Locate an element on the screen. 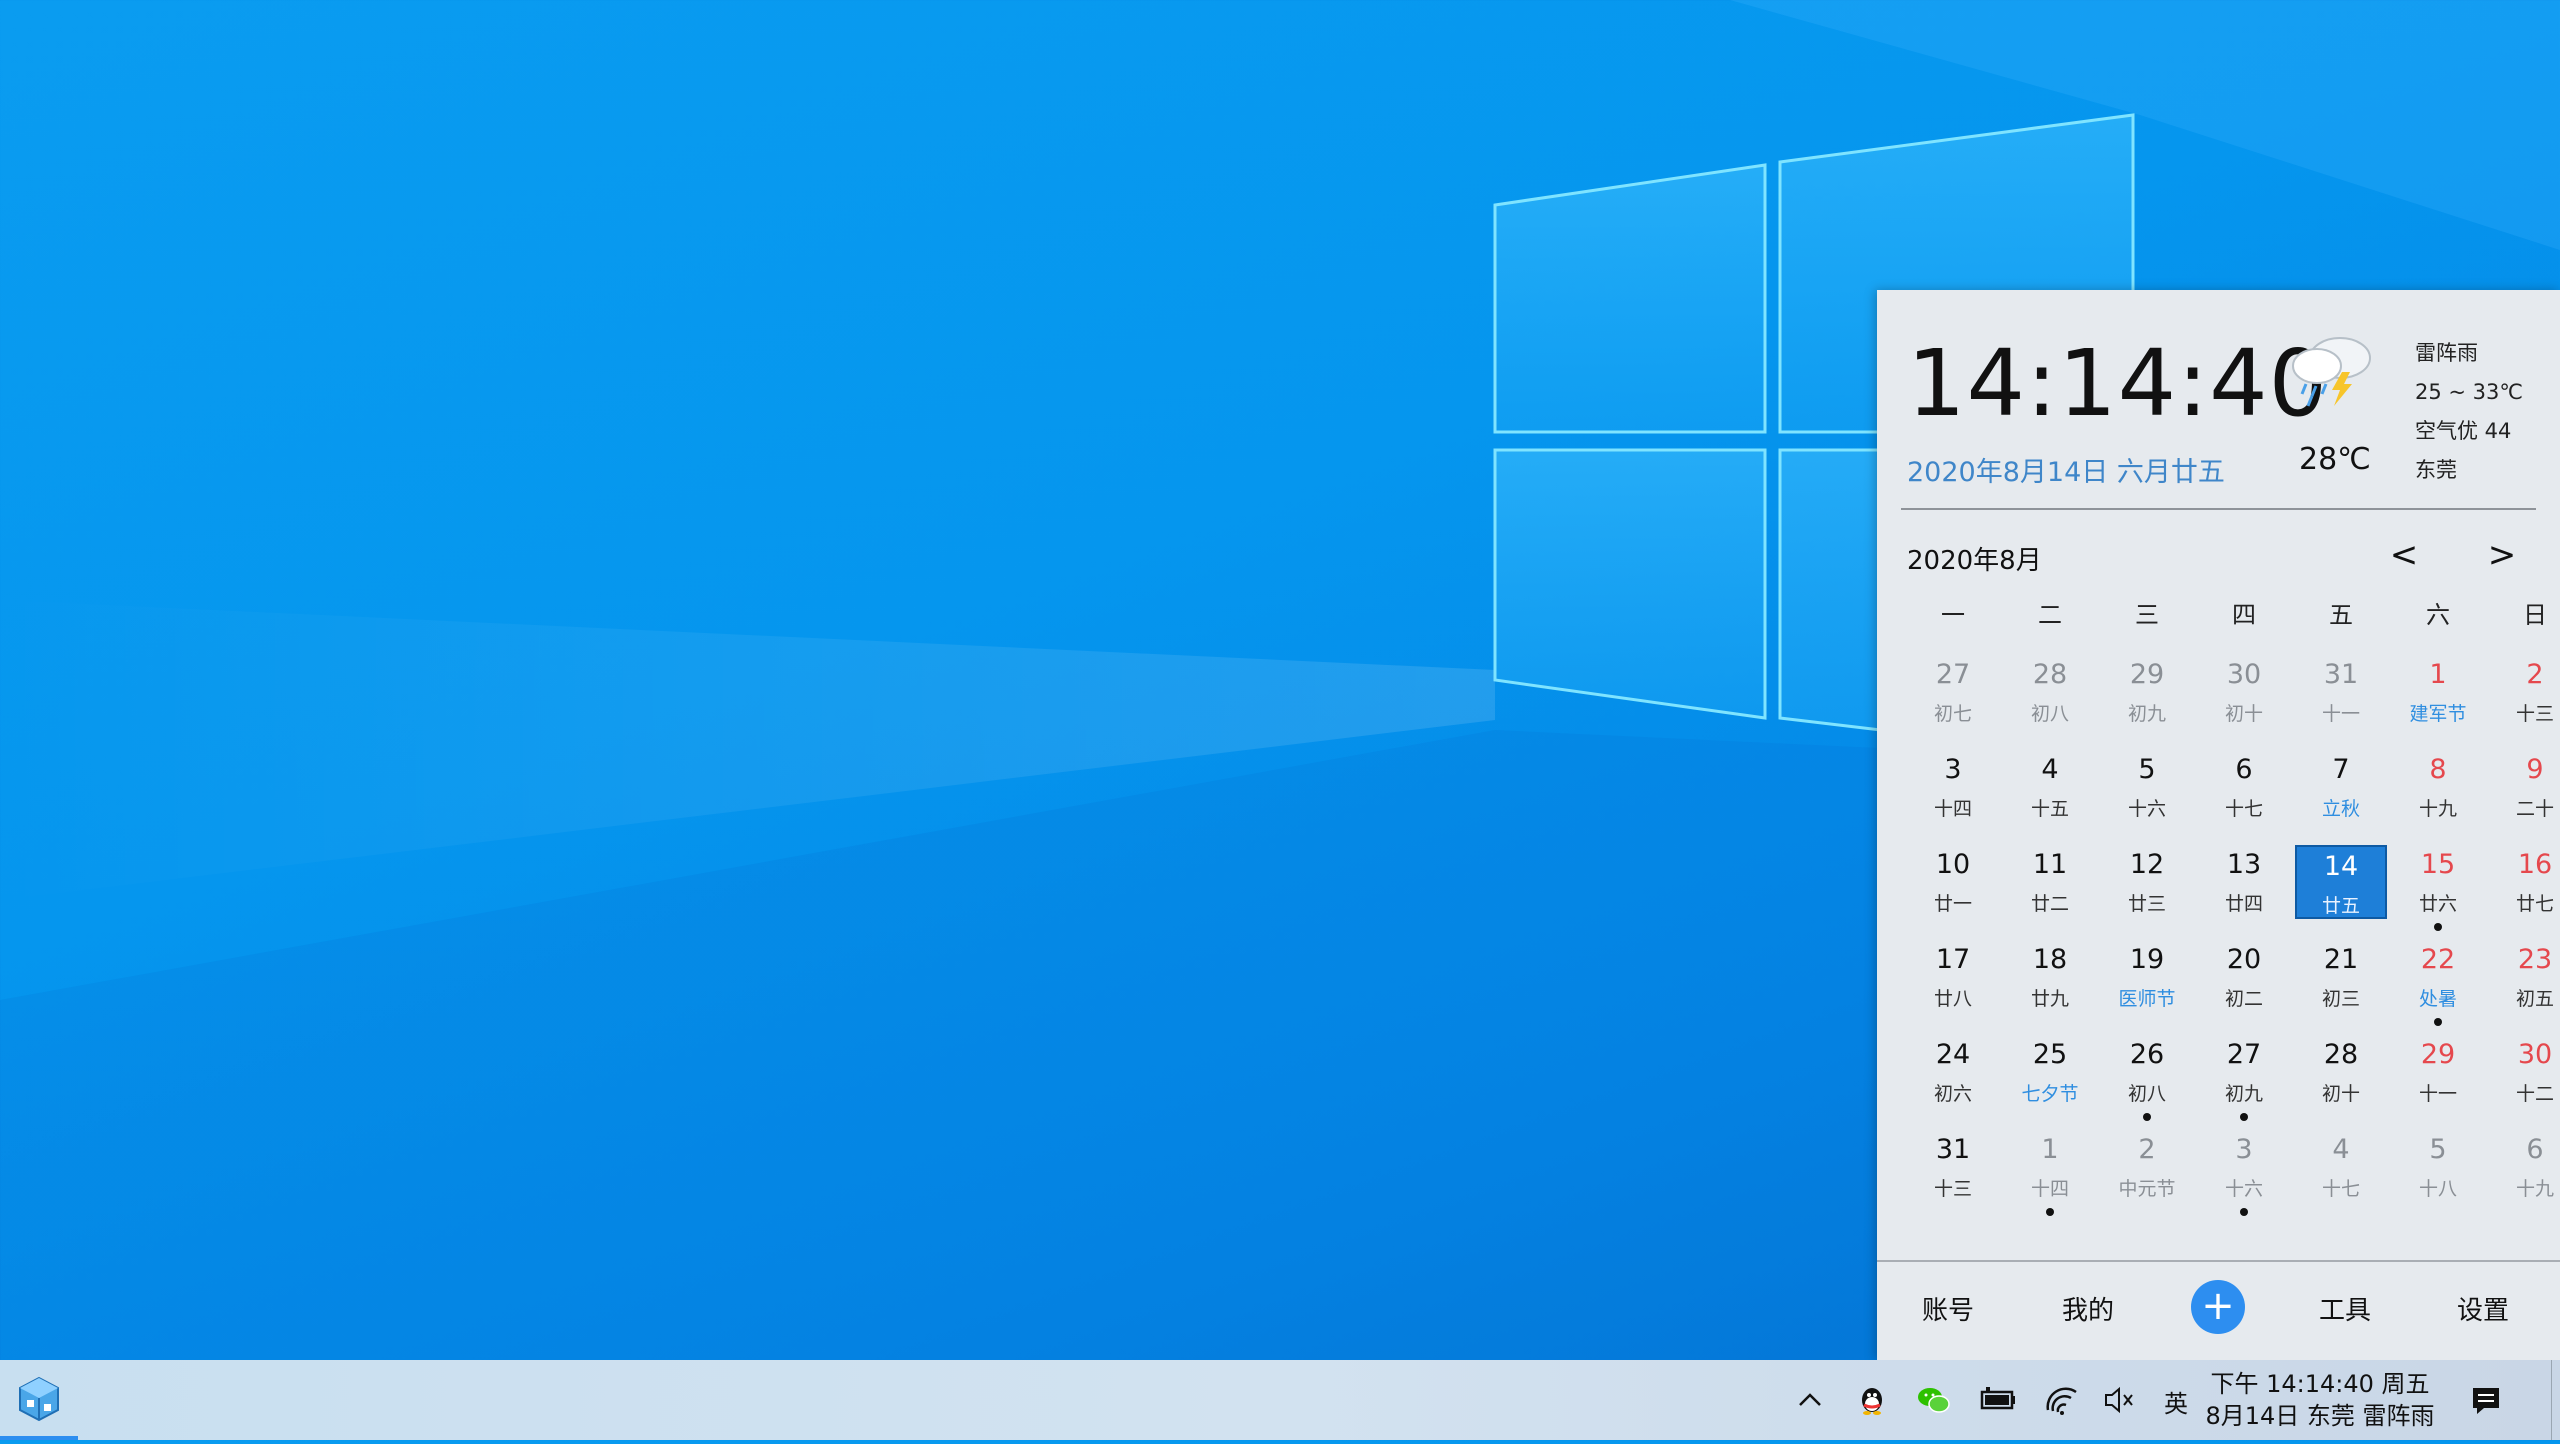 This screenshot has height=1444, width=2560. calendar-day: 27 初九 is located at coordinates (2244, 1078).